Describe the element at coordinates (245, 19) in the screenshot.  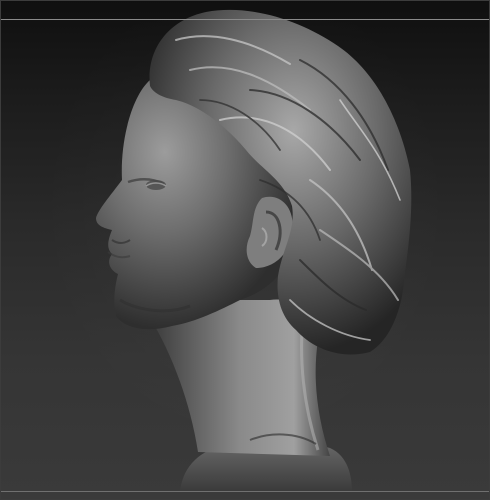
I see `viewport-top-guide` at that location.